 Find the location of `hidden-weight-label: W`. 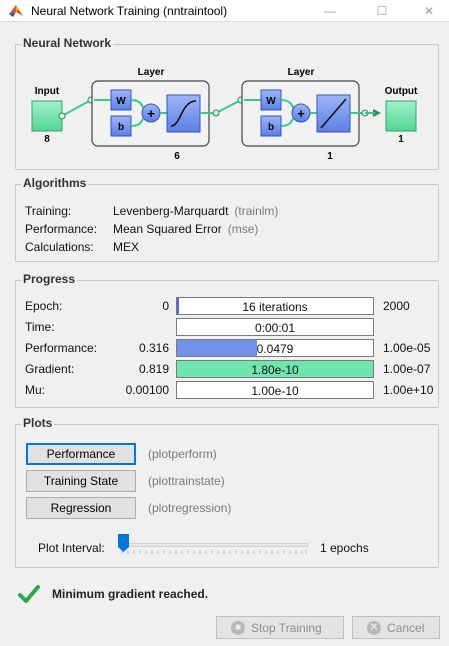

hidden-weight-label: W is located at coordinates (121, 101).